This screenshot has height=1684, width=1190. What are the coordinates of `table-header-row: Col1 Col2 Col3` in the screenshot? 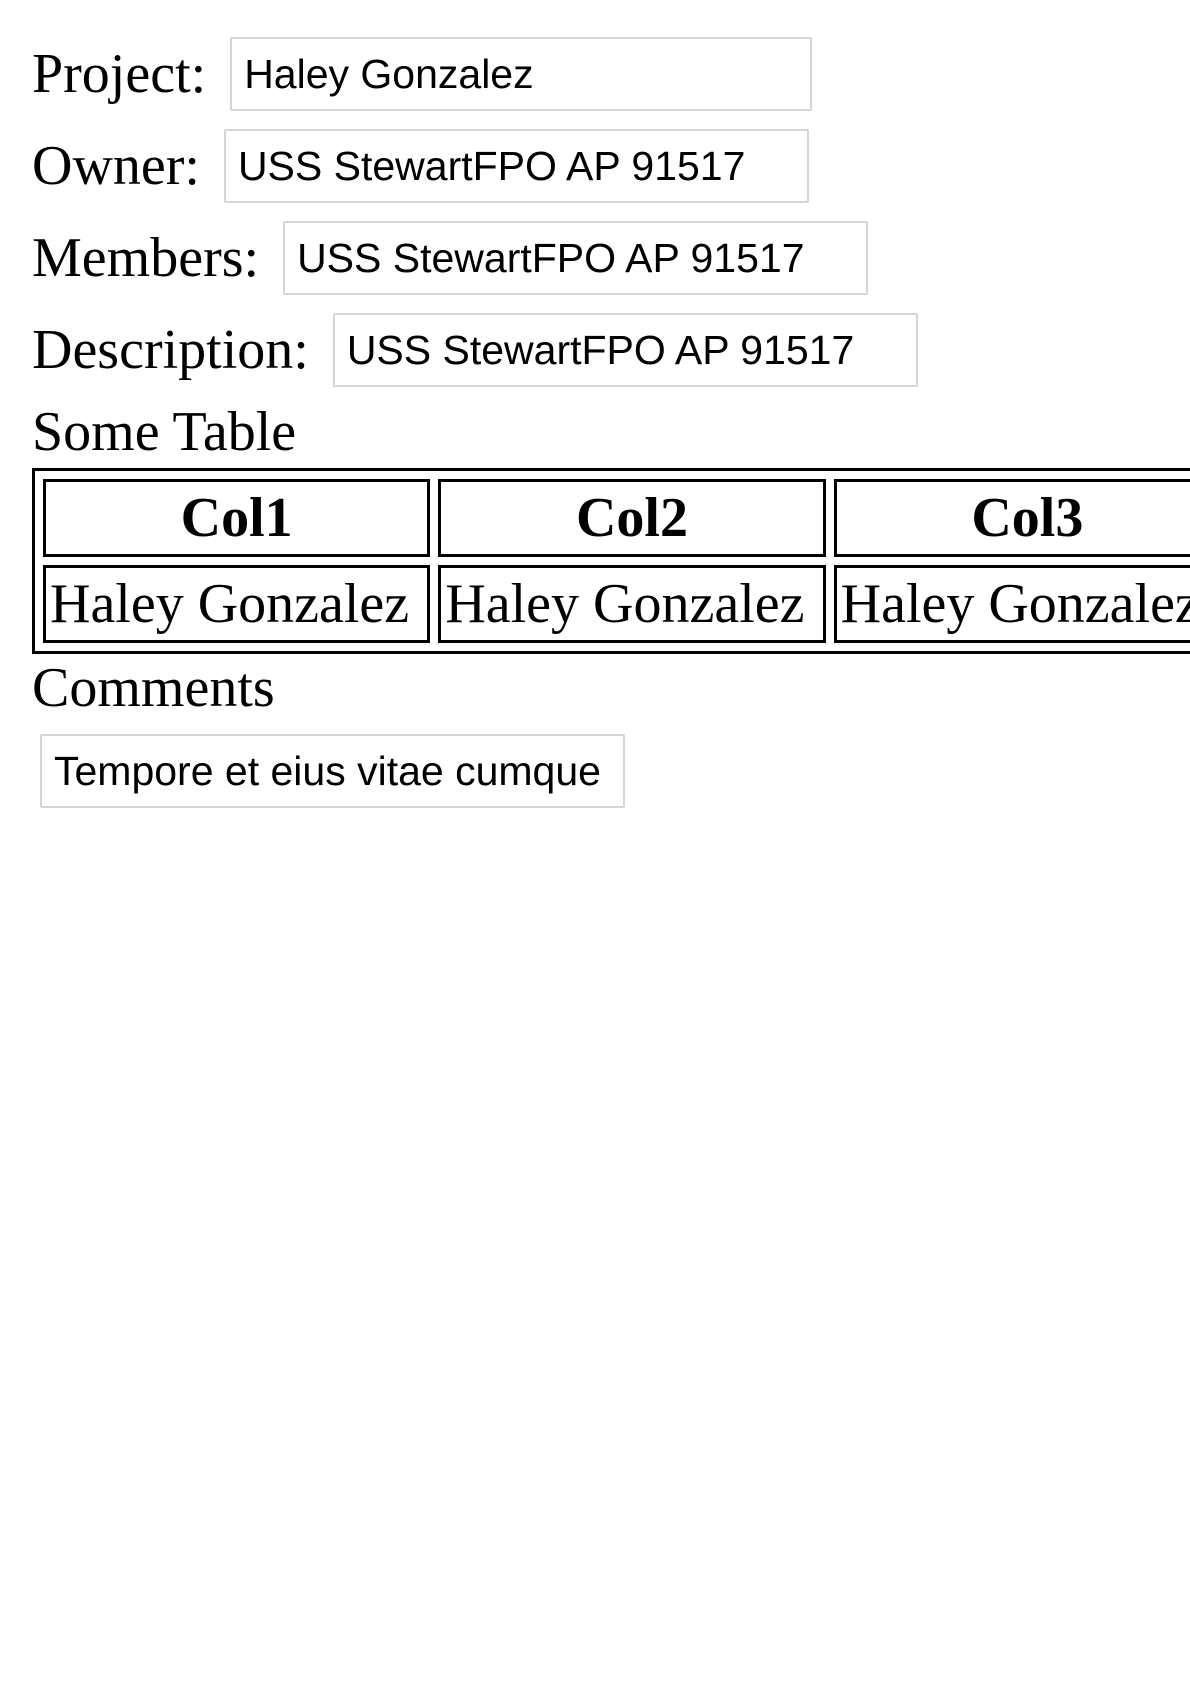 It's located at (616, 518).